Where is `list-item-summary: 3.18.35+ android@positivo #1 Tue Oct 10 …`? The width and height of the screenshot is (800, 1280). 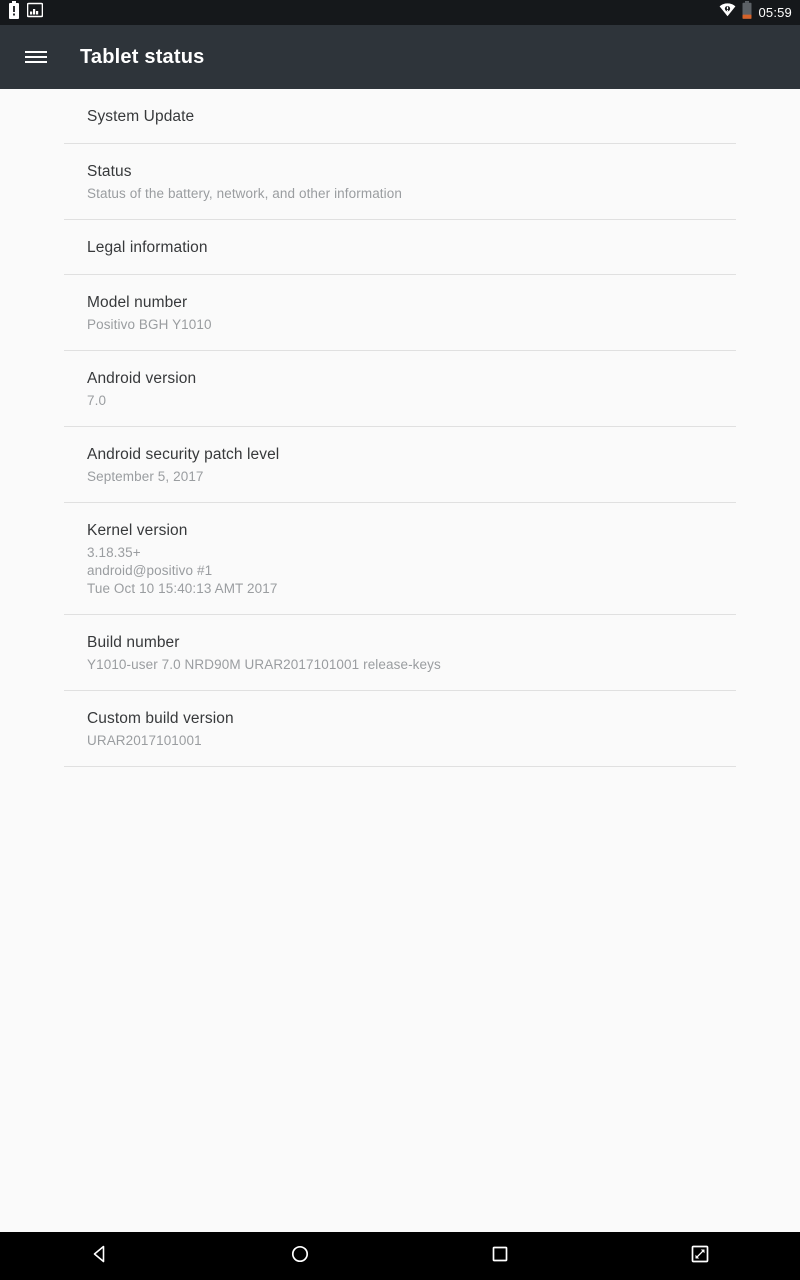 list-item-summary: 3.18.35+ android@positivo #1 Tue Oct 10 … is located at coordinates (182, 570).